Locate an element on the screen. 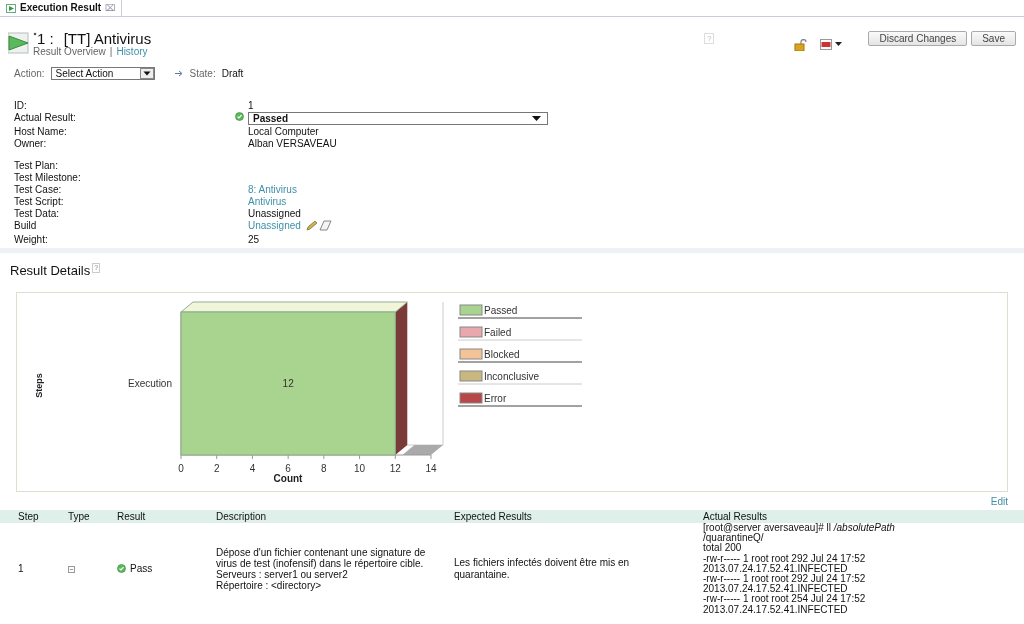  description-text: Répertoire : <directory> is located at coordinates (269, 585).